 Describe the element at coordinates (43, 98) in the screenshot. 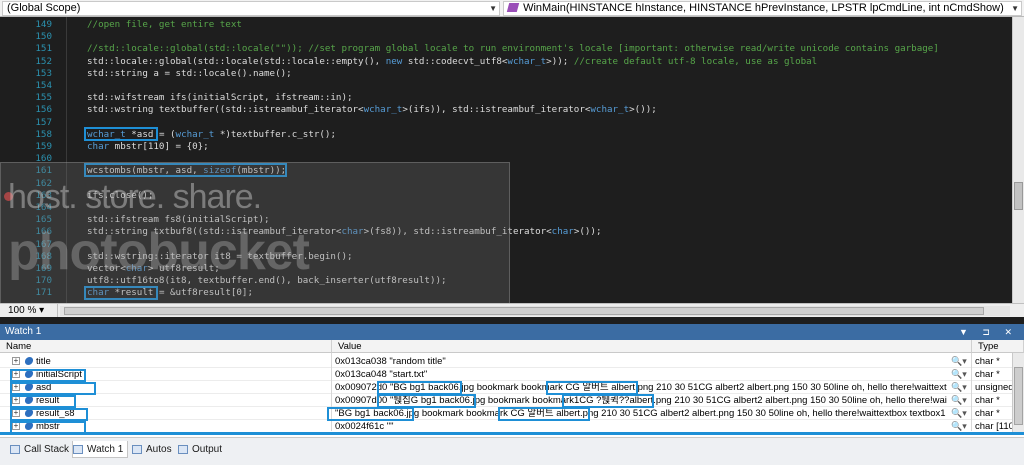

I see `line-number: 155` at that location.